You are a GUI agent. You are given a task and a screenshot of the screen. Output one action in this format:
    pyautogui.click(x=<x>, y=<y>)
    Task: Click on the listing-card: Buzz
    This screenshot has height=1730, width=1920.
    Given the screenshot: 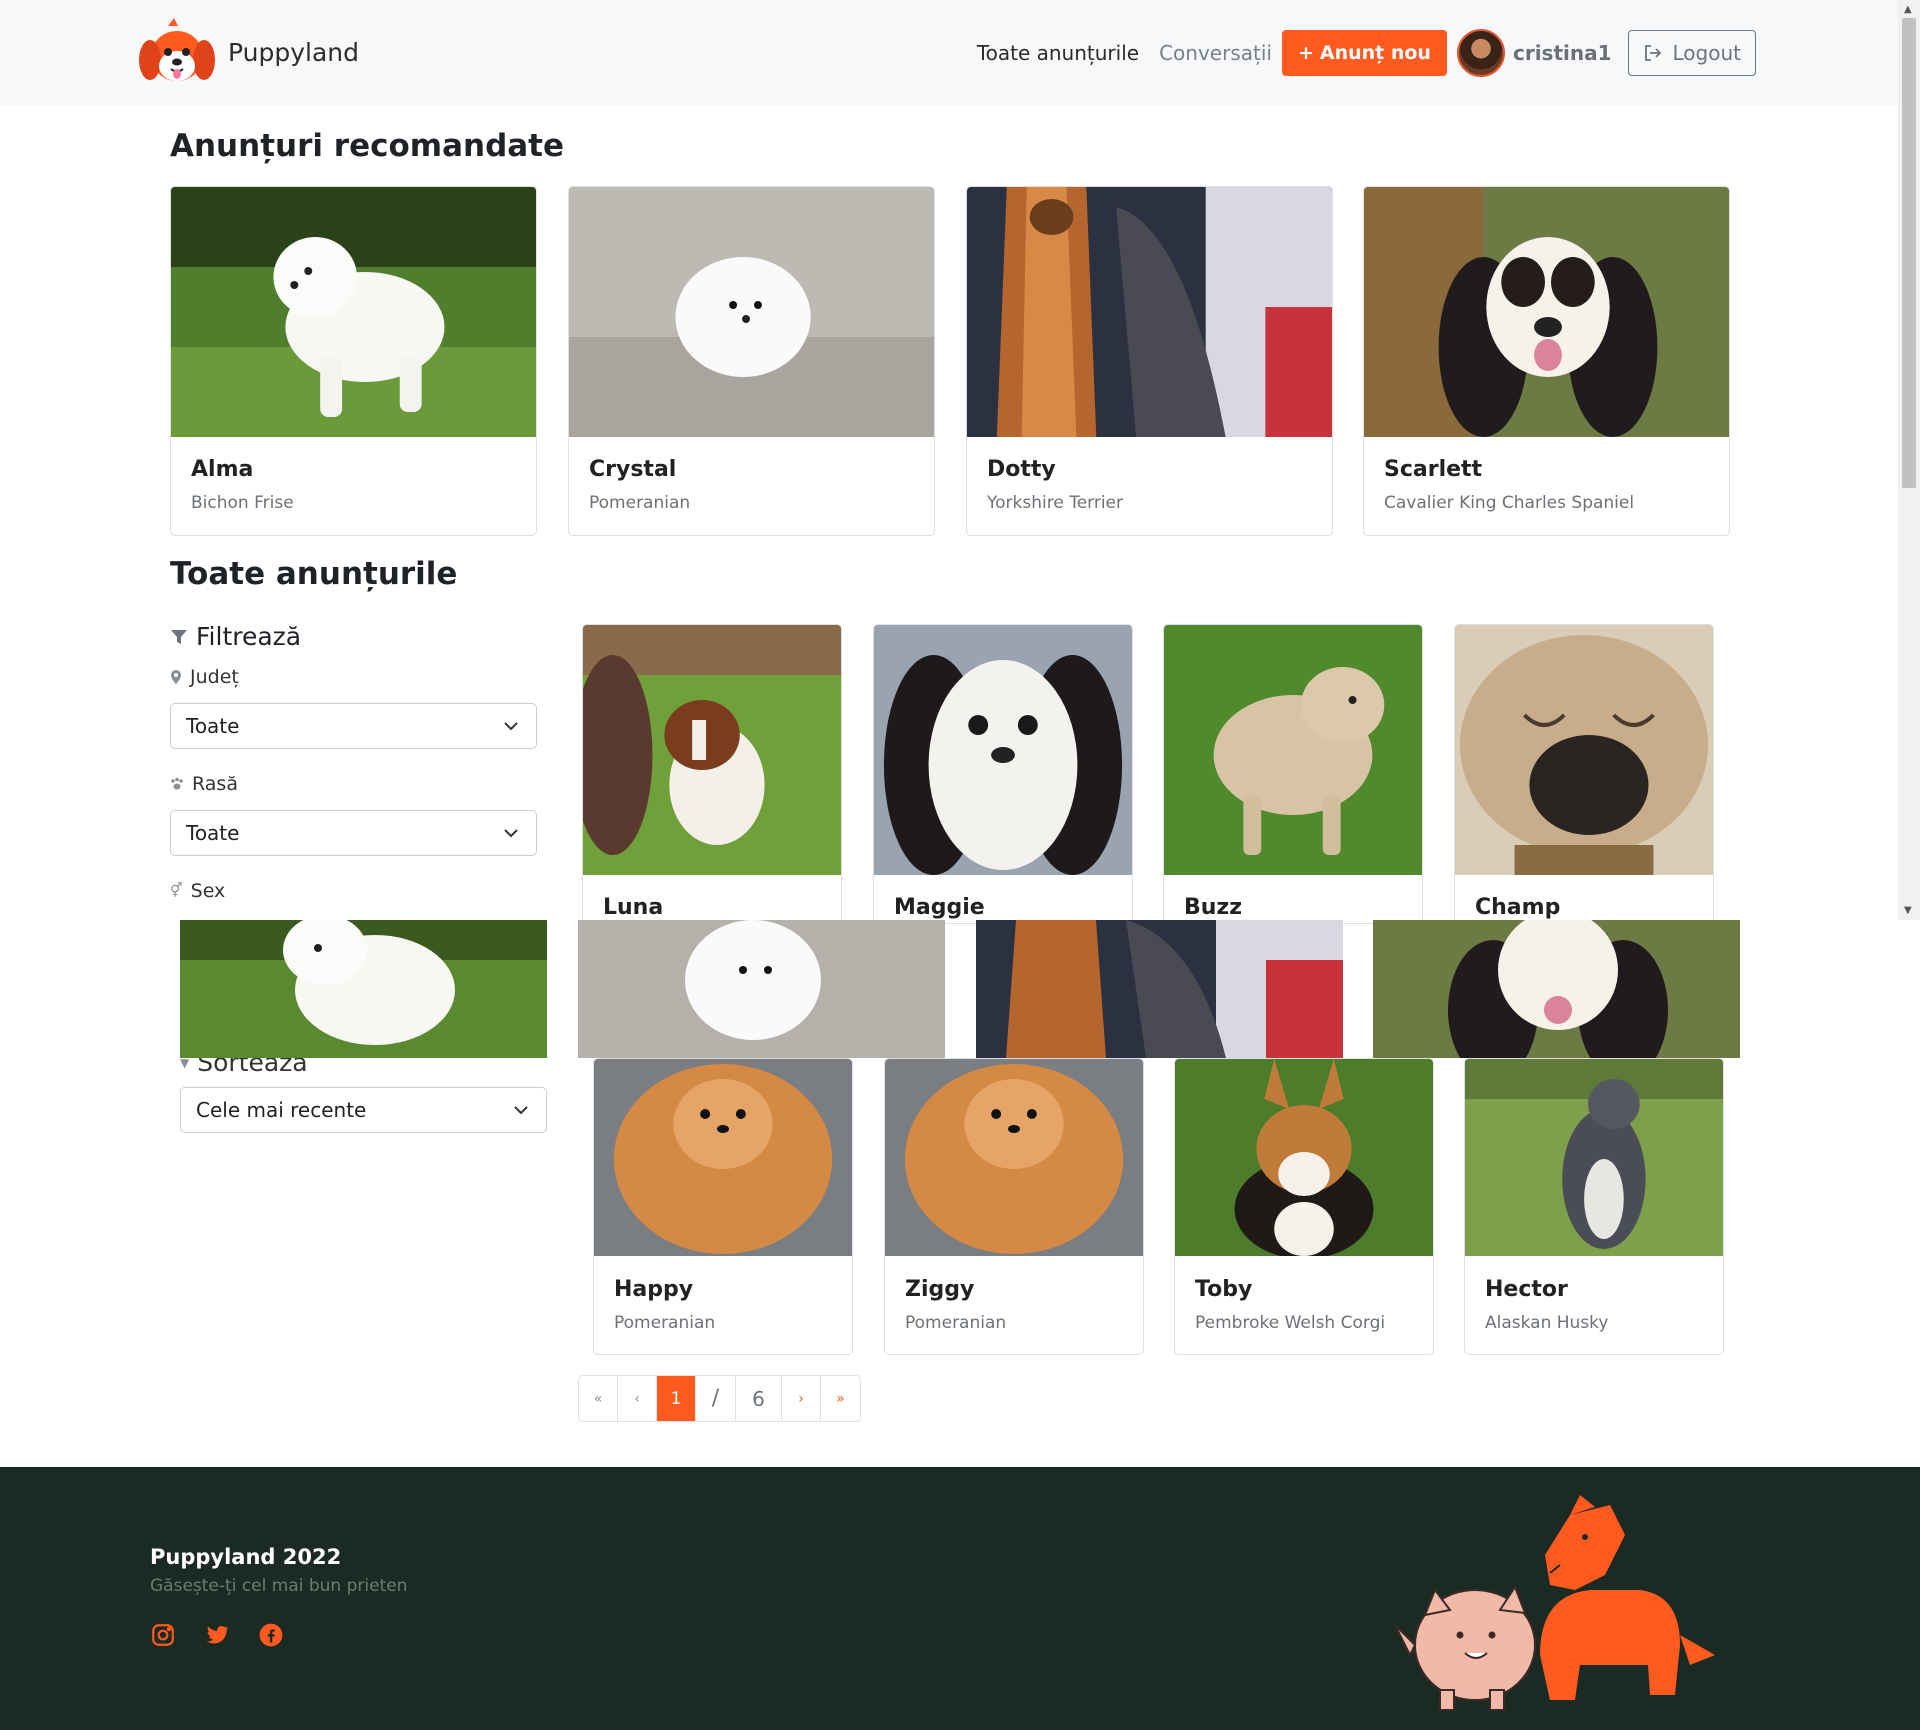 What is the action you would take?
    pyautogui.click(x=1293, y=774)
    